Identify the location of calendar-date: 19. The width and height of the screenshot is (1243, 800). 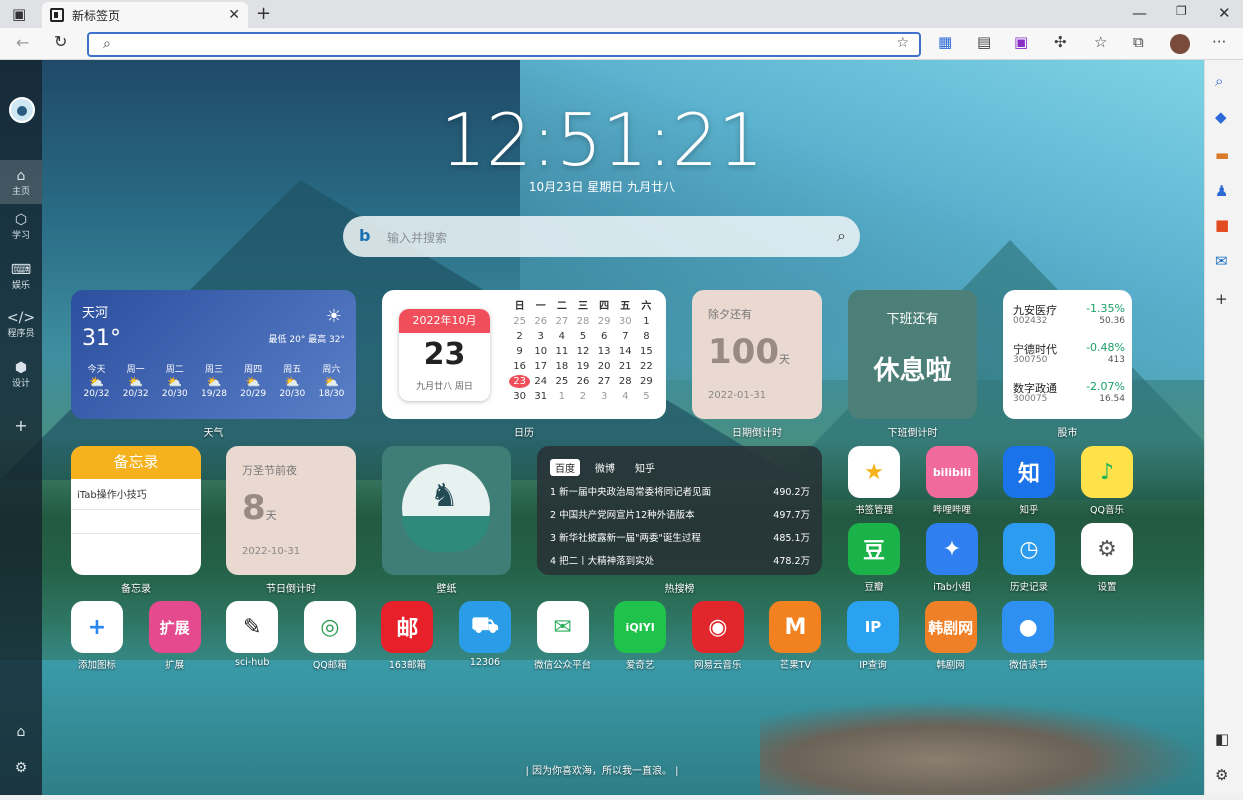
(582, 366).